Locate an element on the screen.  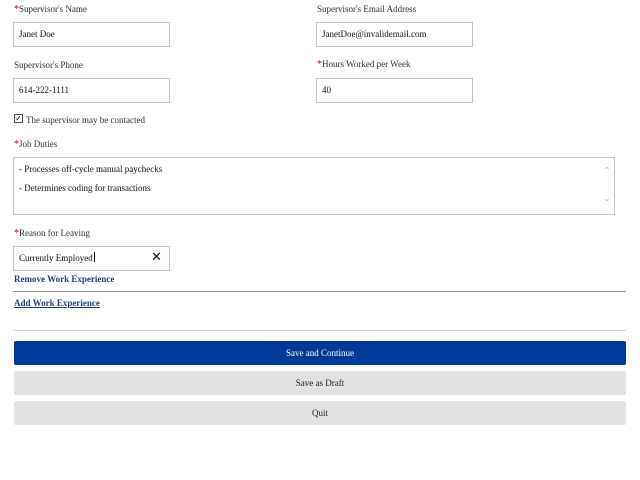
save-and-continue-button: Save and Continue is located at coordinates (320, 353).